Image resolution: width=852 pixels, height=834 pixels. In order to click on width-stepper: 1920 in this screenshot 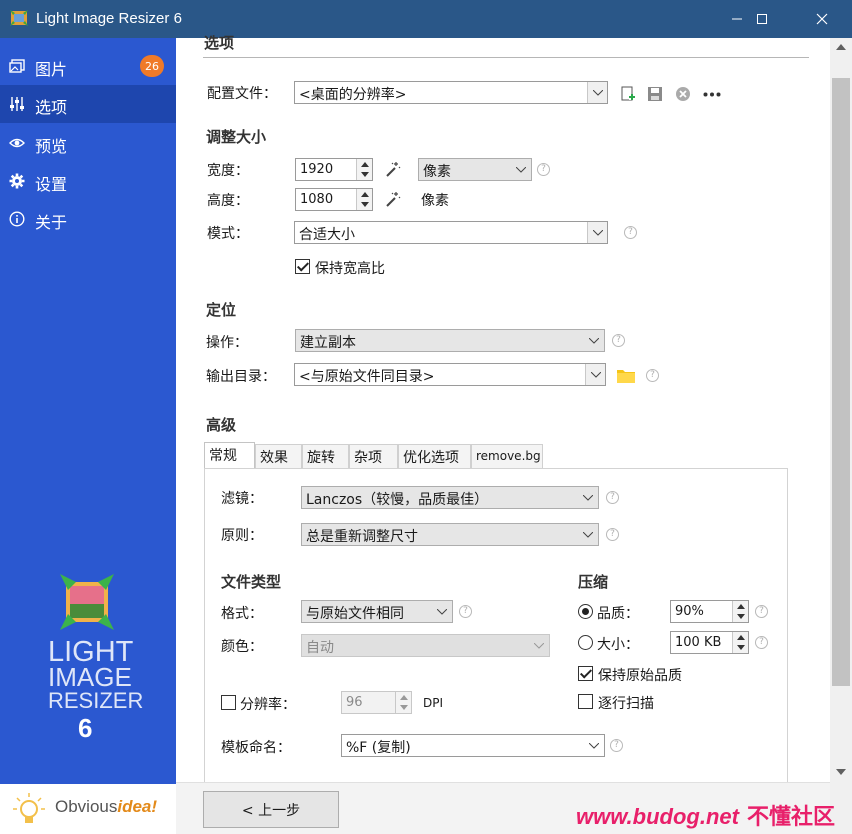, I will do `click(334, 169)`.